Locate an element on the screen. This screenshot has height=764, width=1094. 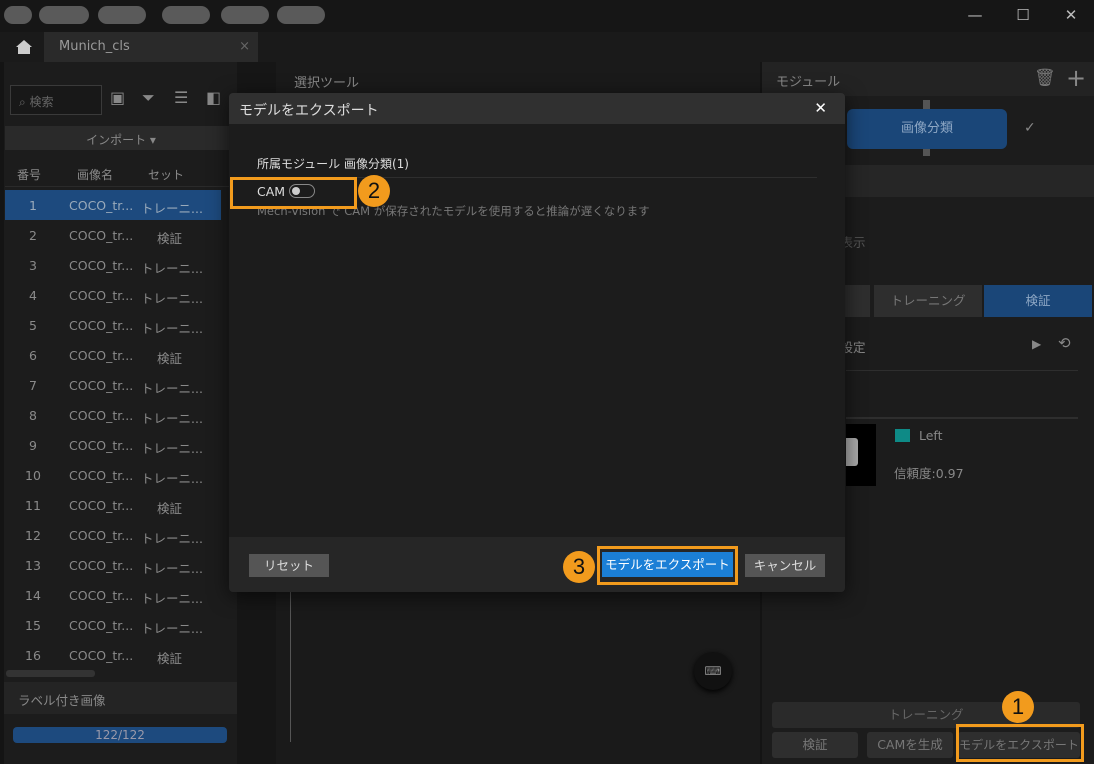
row-number: 7 is located at coordinates (33, 385).